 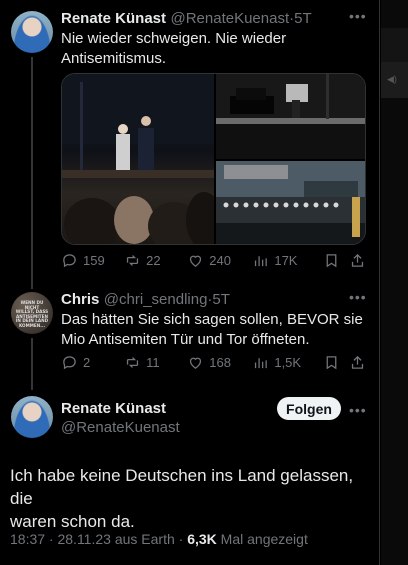 I want to click on views-count: 6,3K, so click(x=202, y=539).